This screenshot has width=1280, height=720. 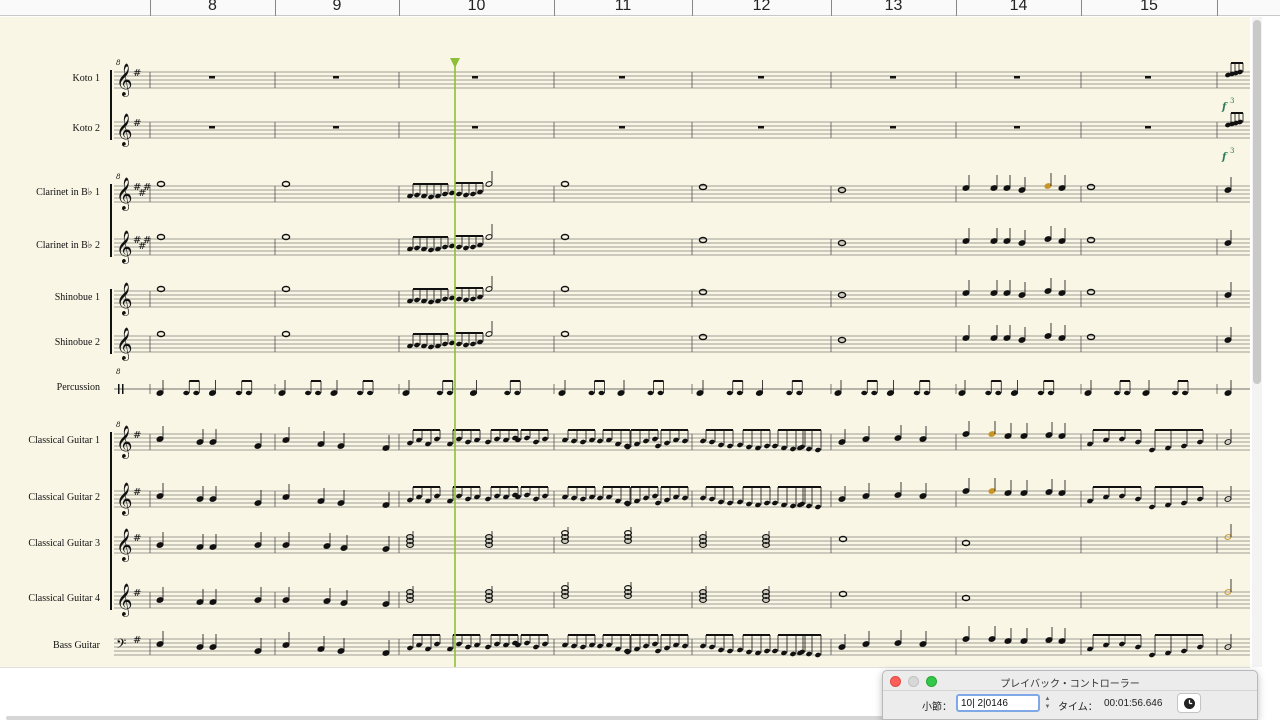 What do you see at coordinates (477, 7) in the screenshot?
I see `ruler-measure-number: 10` at bounding box center [477, 7].